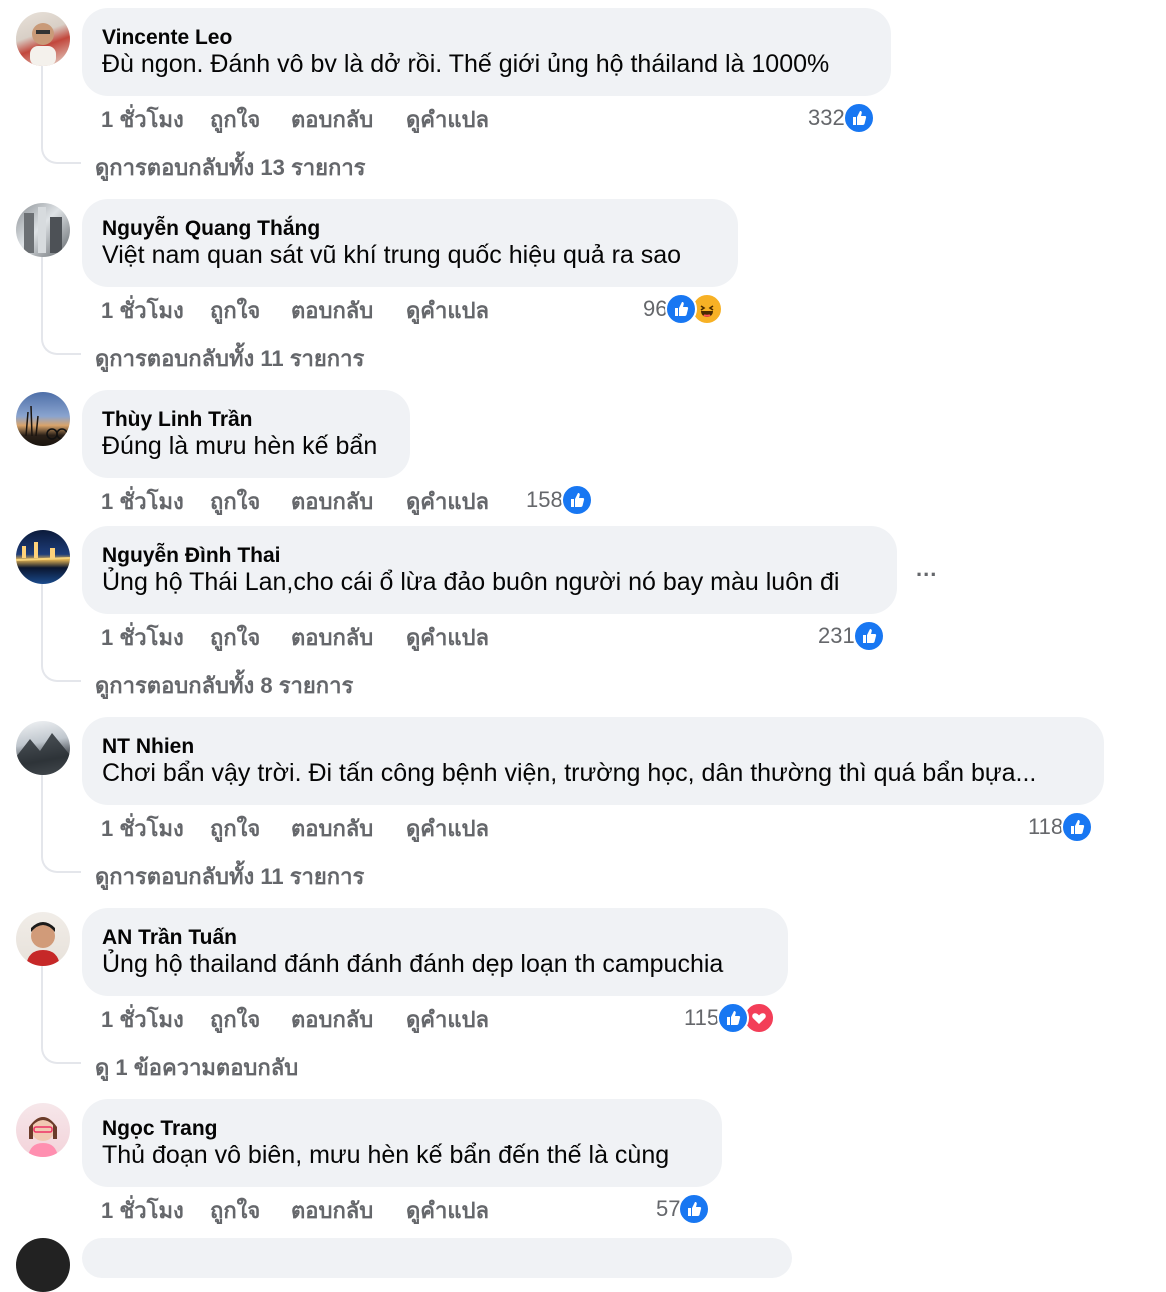 The width and height of the screenshot is (1166, 1292). I want to click on comment-author: Thùy Linh Trần, so click(246, 420).